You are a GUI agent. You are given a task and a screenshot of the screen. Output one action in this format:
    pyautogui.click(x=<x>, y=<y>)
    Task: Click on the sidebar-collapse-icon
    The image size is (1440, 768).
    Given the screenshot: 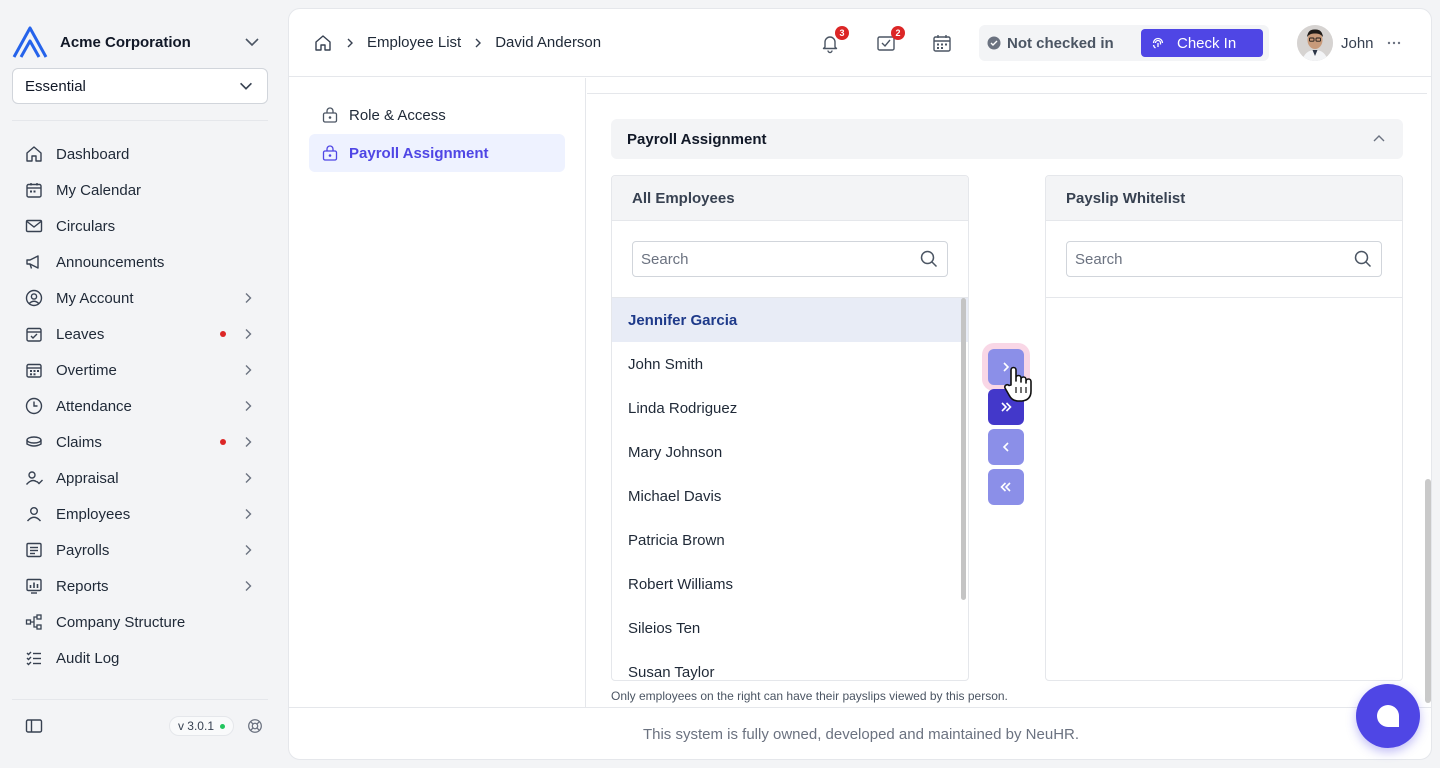 What is the action you would take?
    pyautogui.click(x=34, y=726)
    